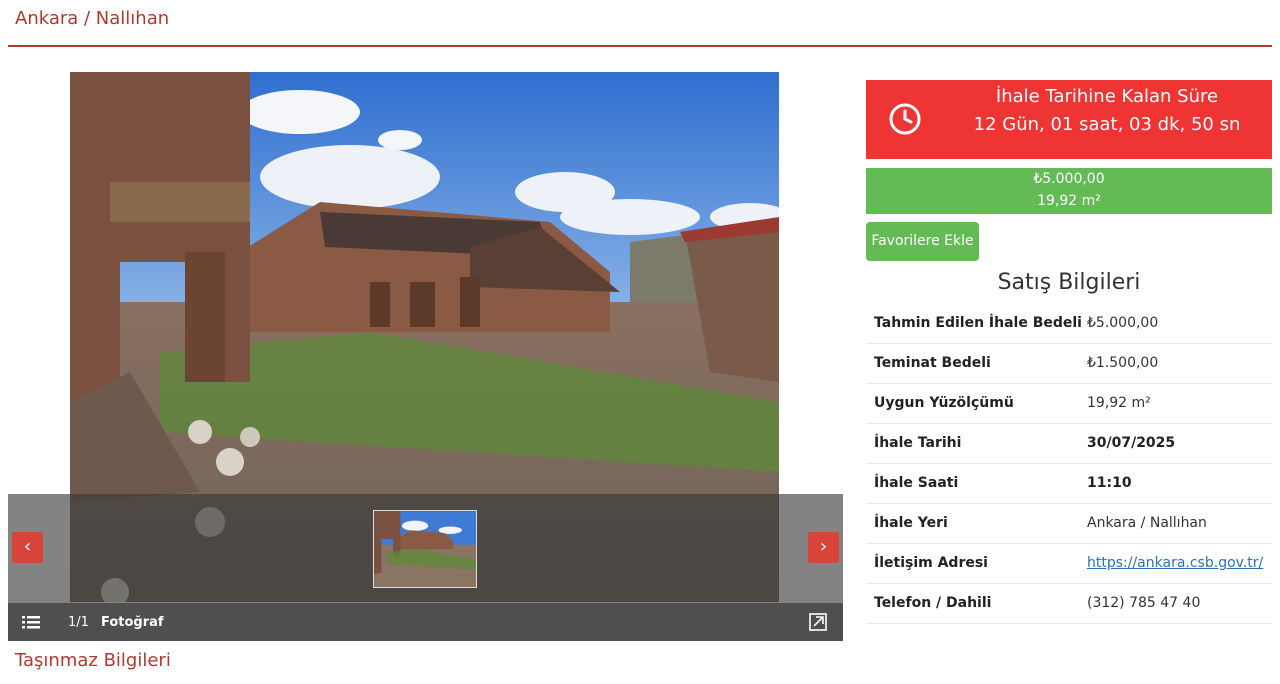  What do you see at coordinates (1109, 483) in the screenshot?
I see `auction-time-value: 11:10` at bounding box center [1109, 483].